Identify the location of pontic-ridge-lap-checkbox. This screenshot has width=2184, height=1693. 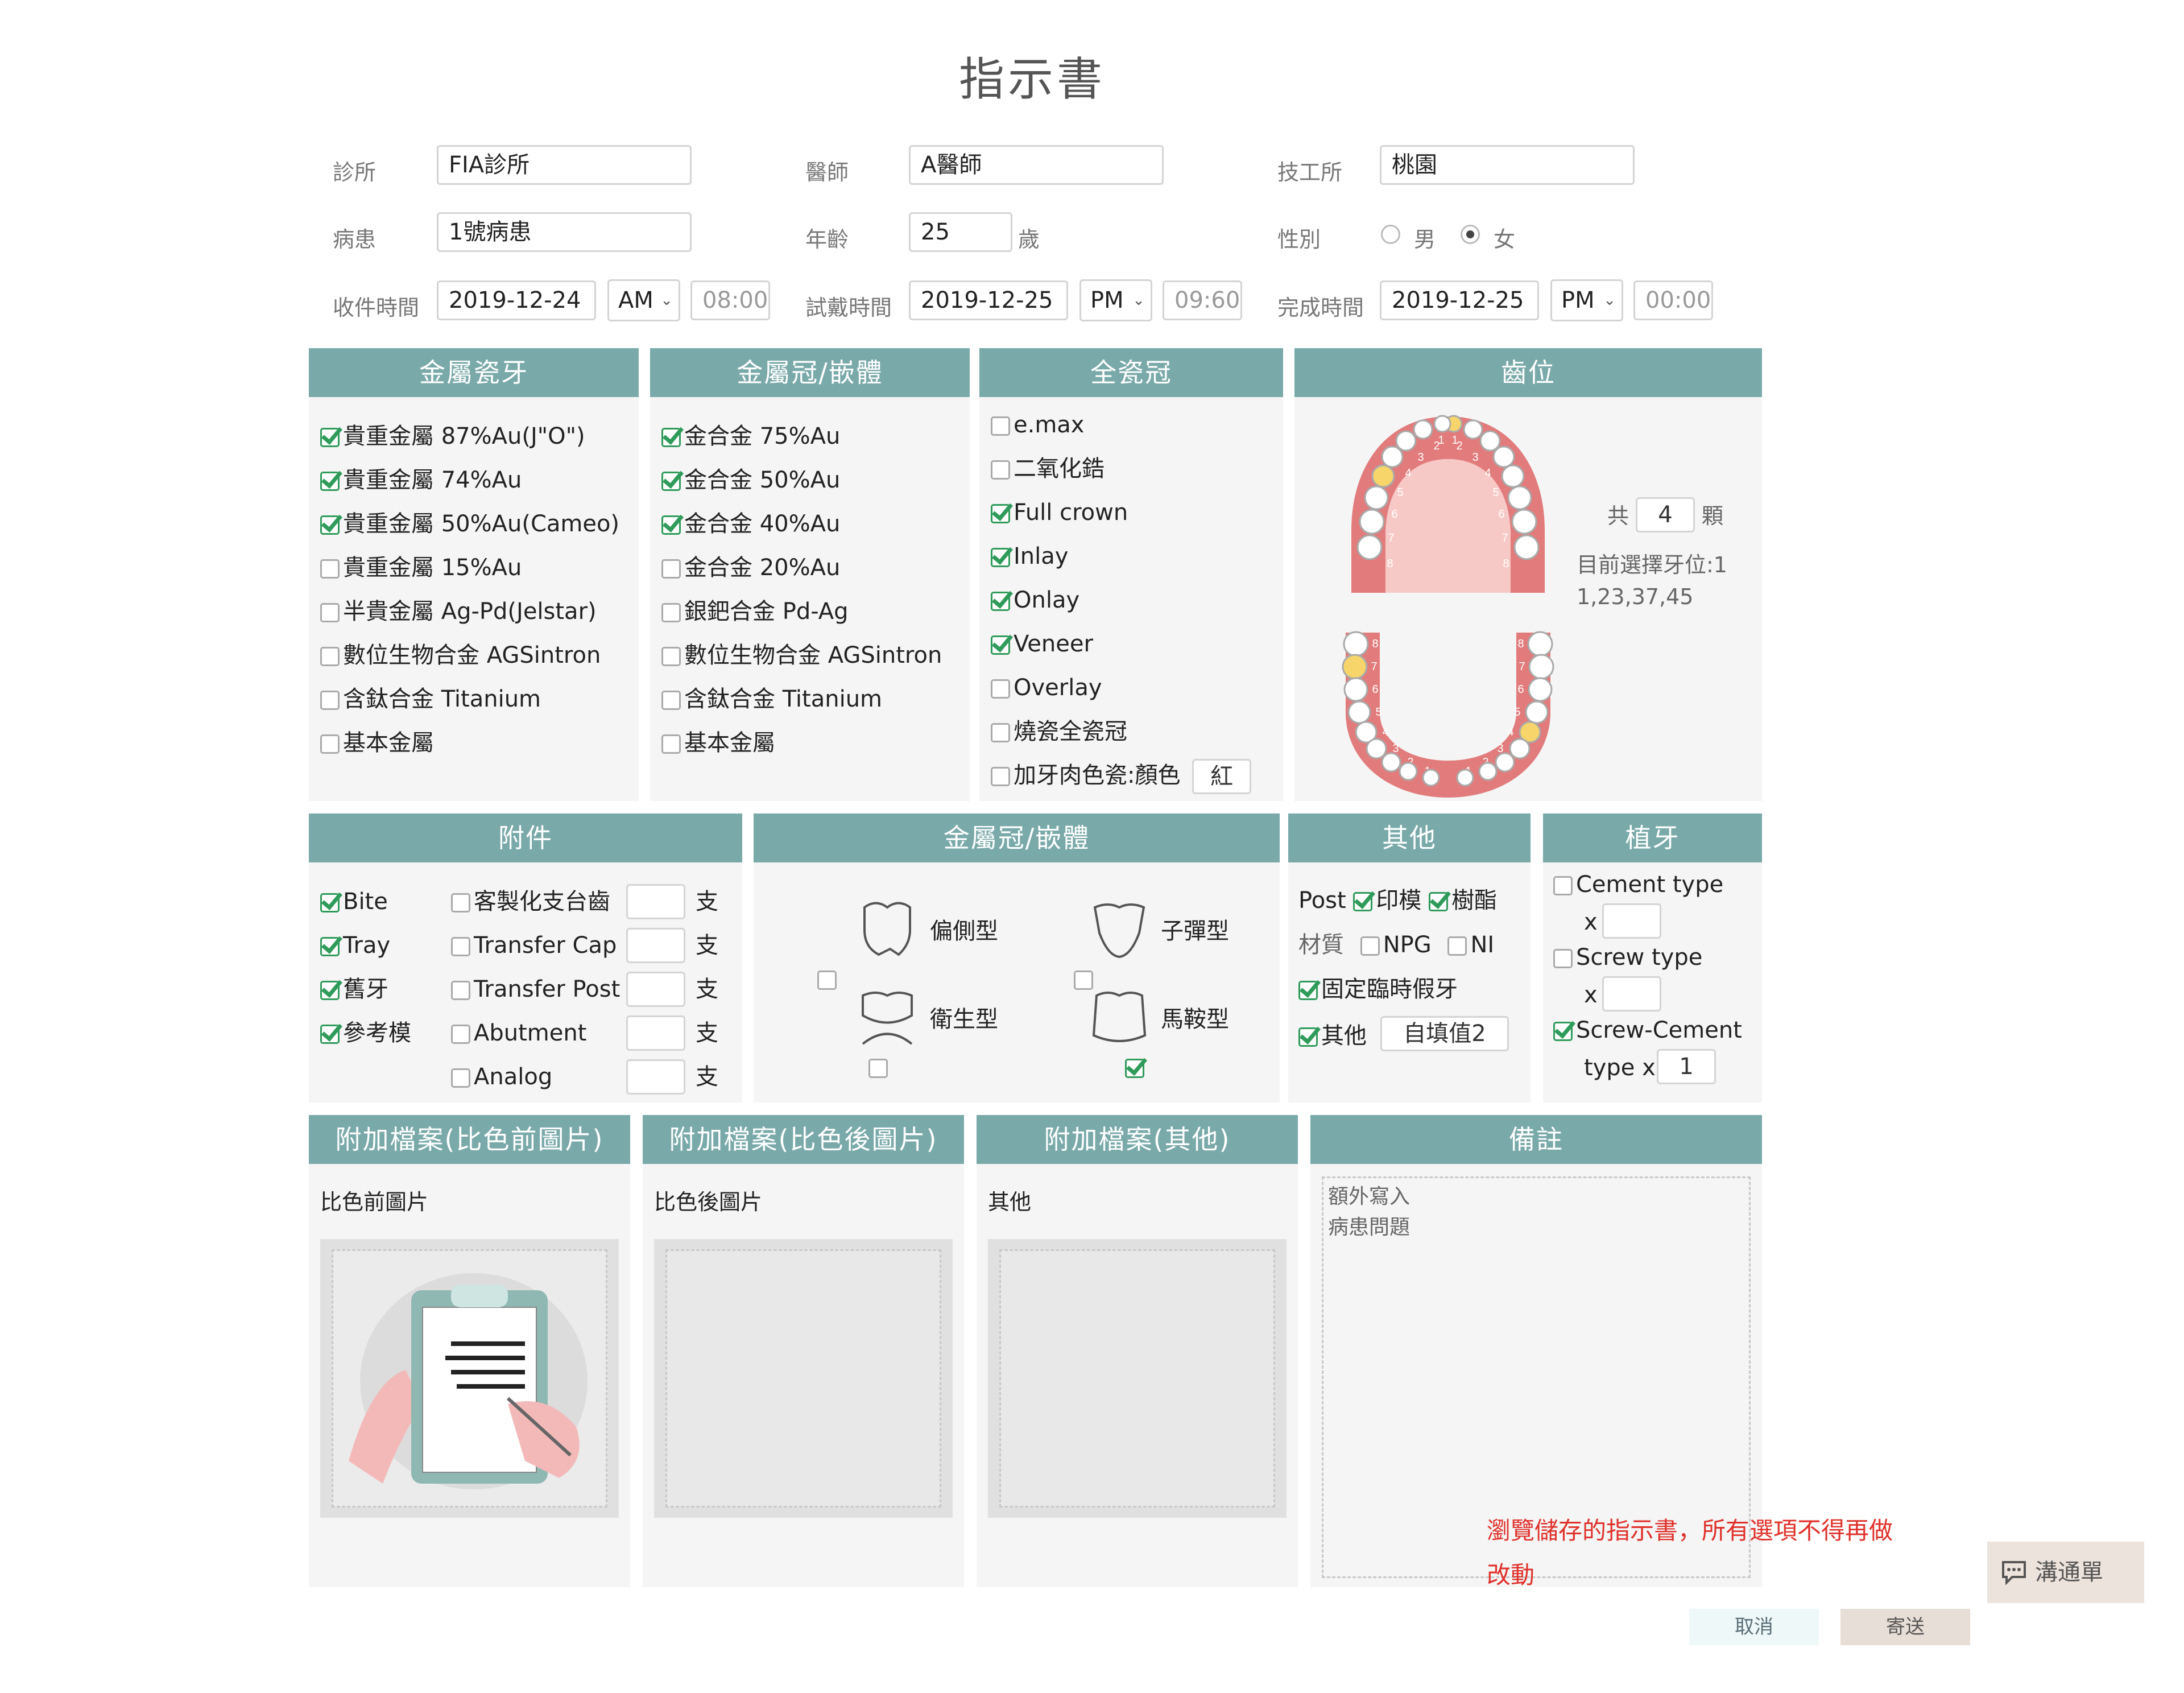
(827, 980).